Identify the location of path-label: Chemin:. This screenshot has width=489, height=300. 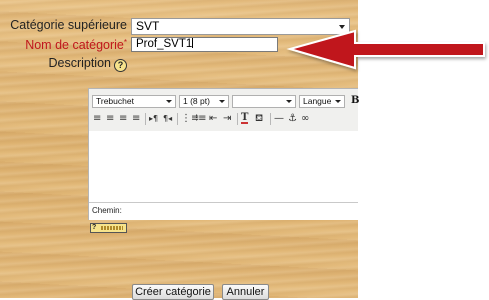
(107, 210).